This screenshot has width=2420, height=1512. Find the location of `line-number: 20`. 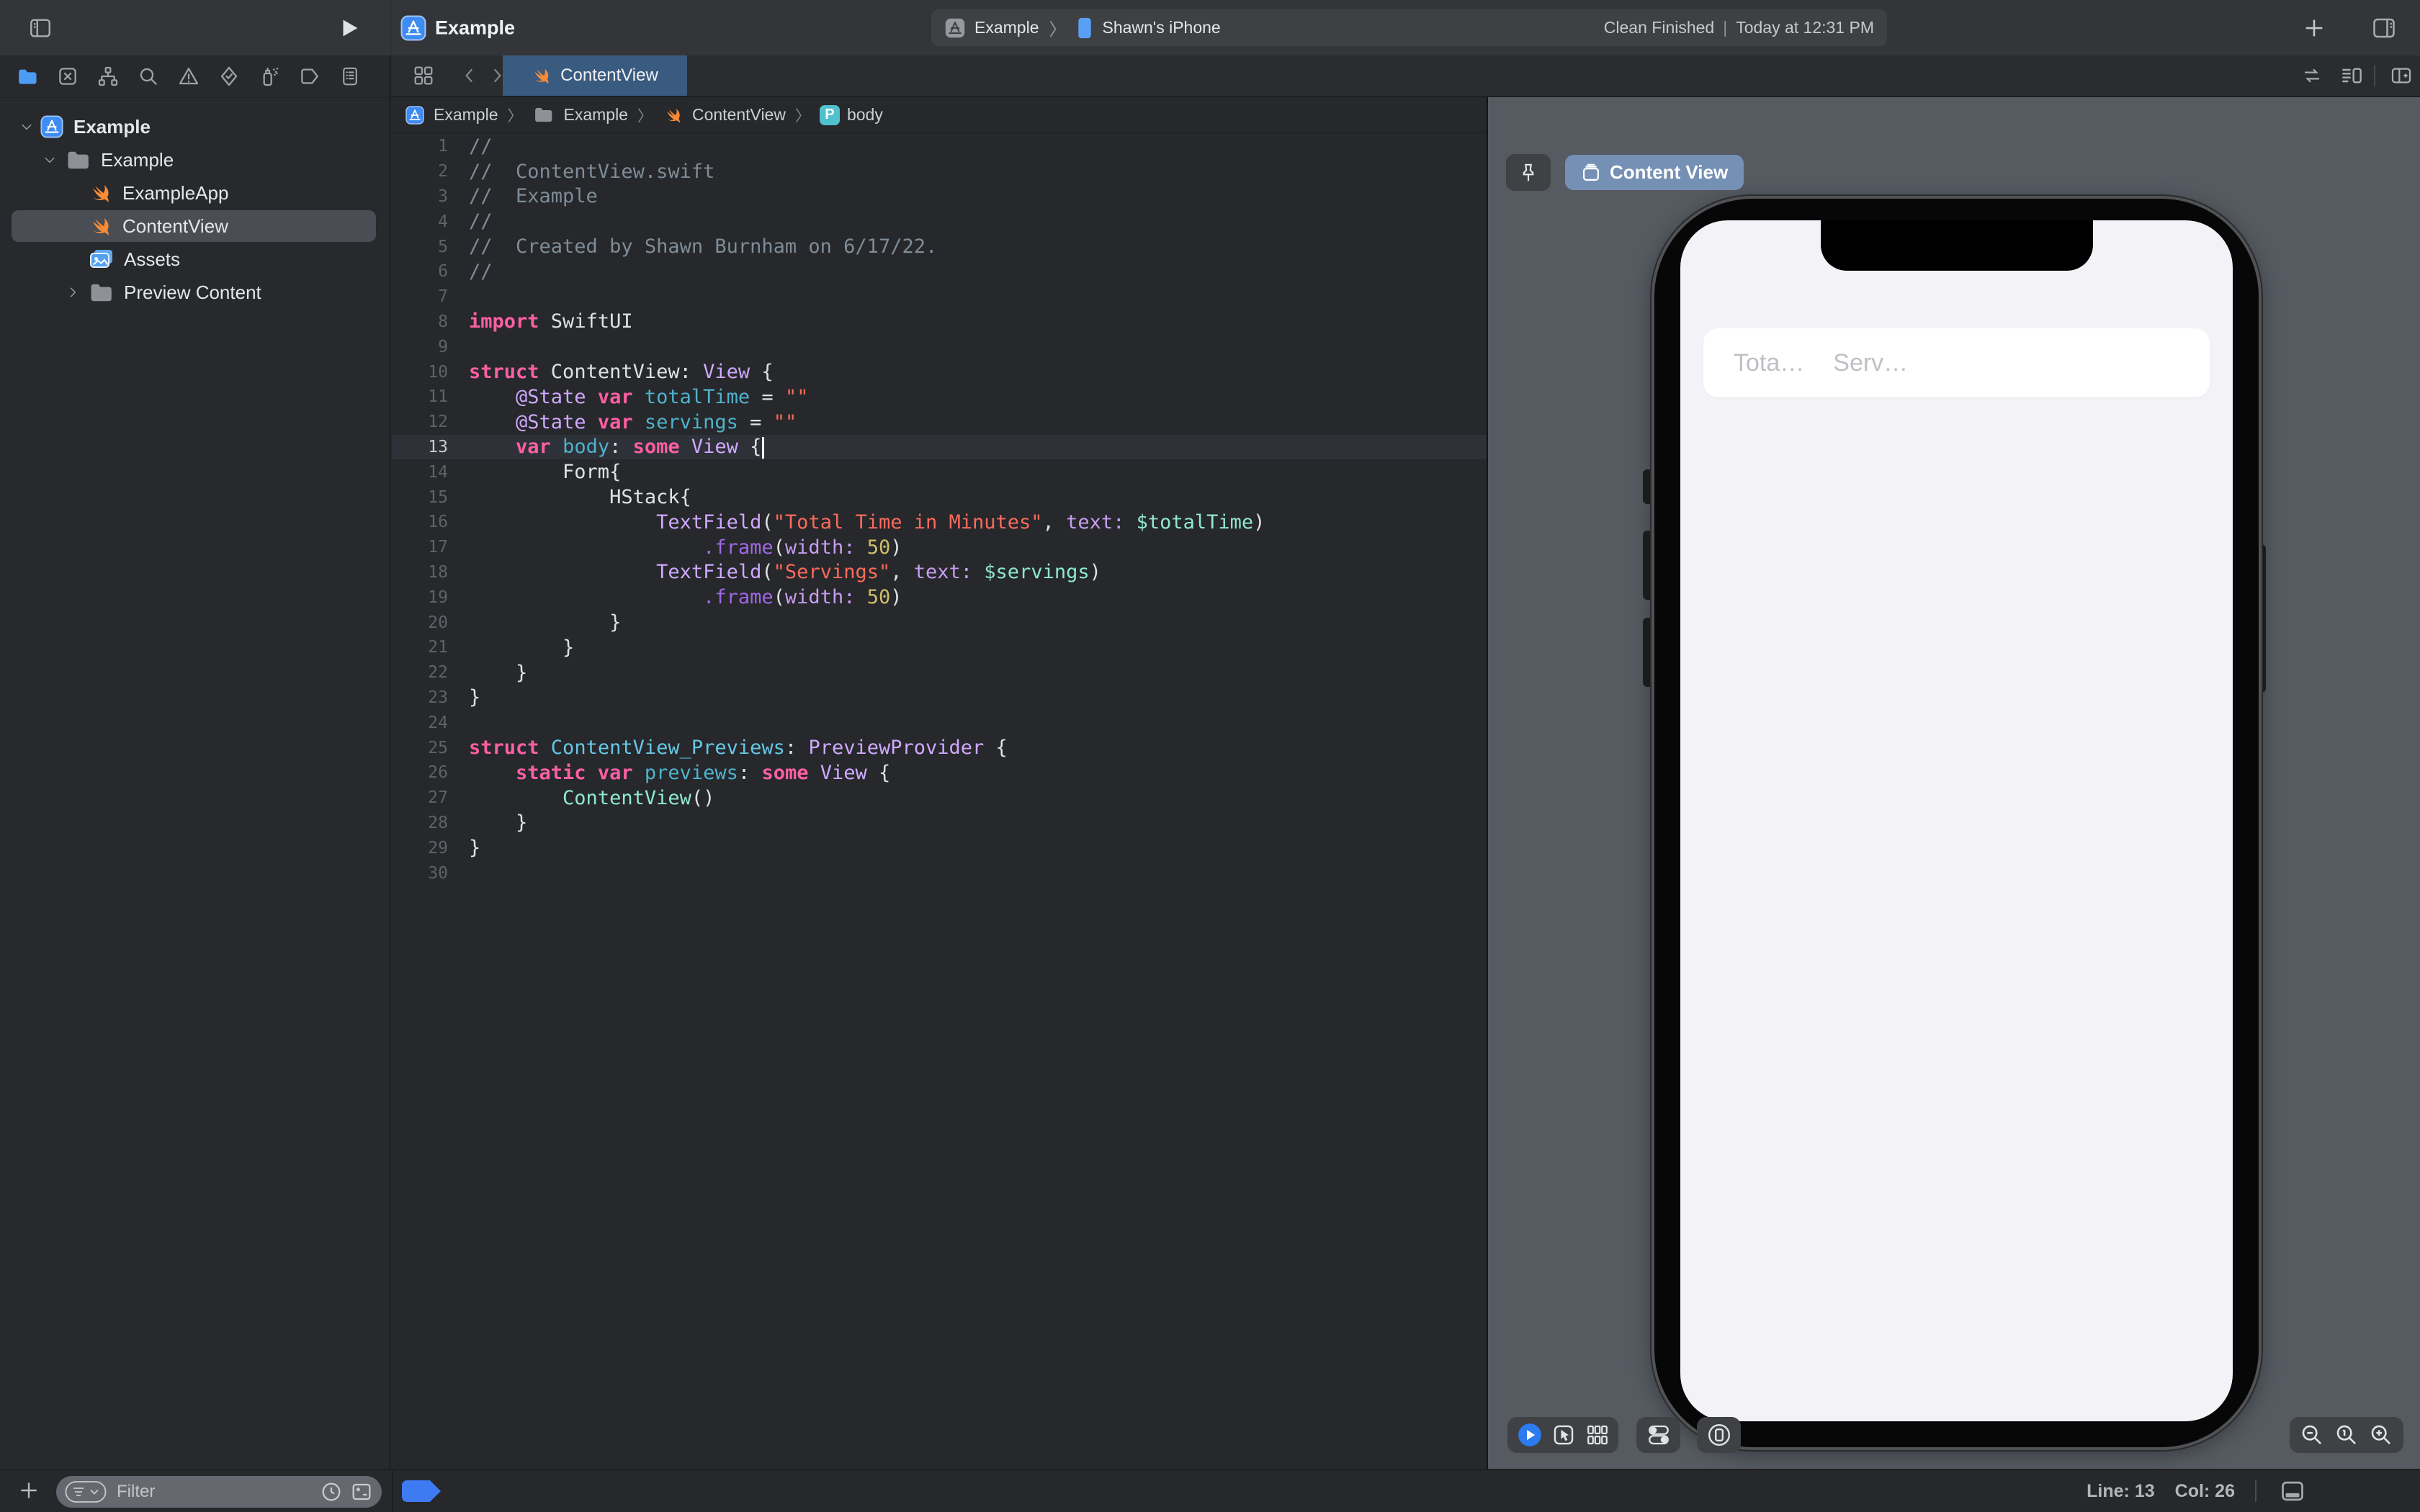

line-number: 20 is located at coordinates (420, 622).